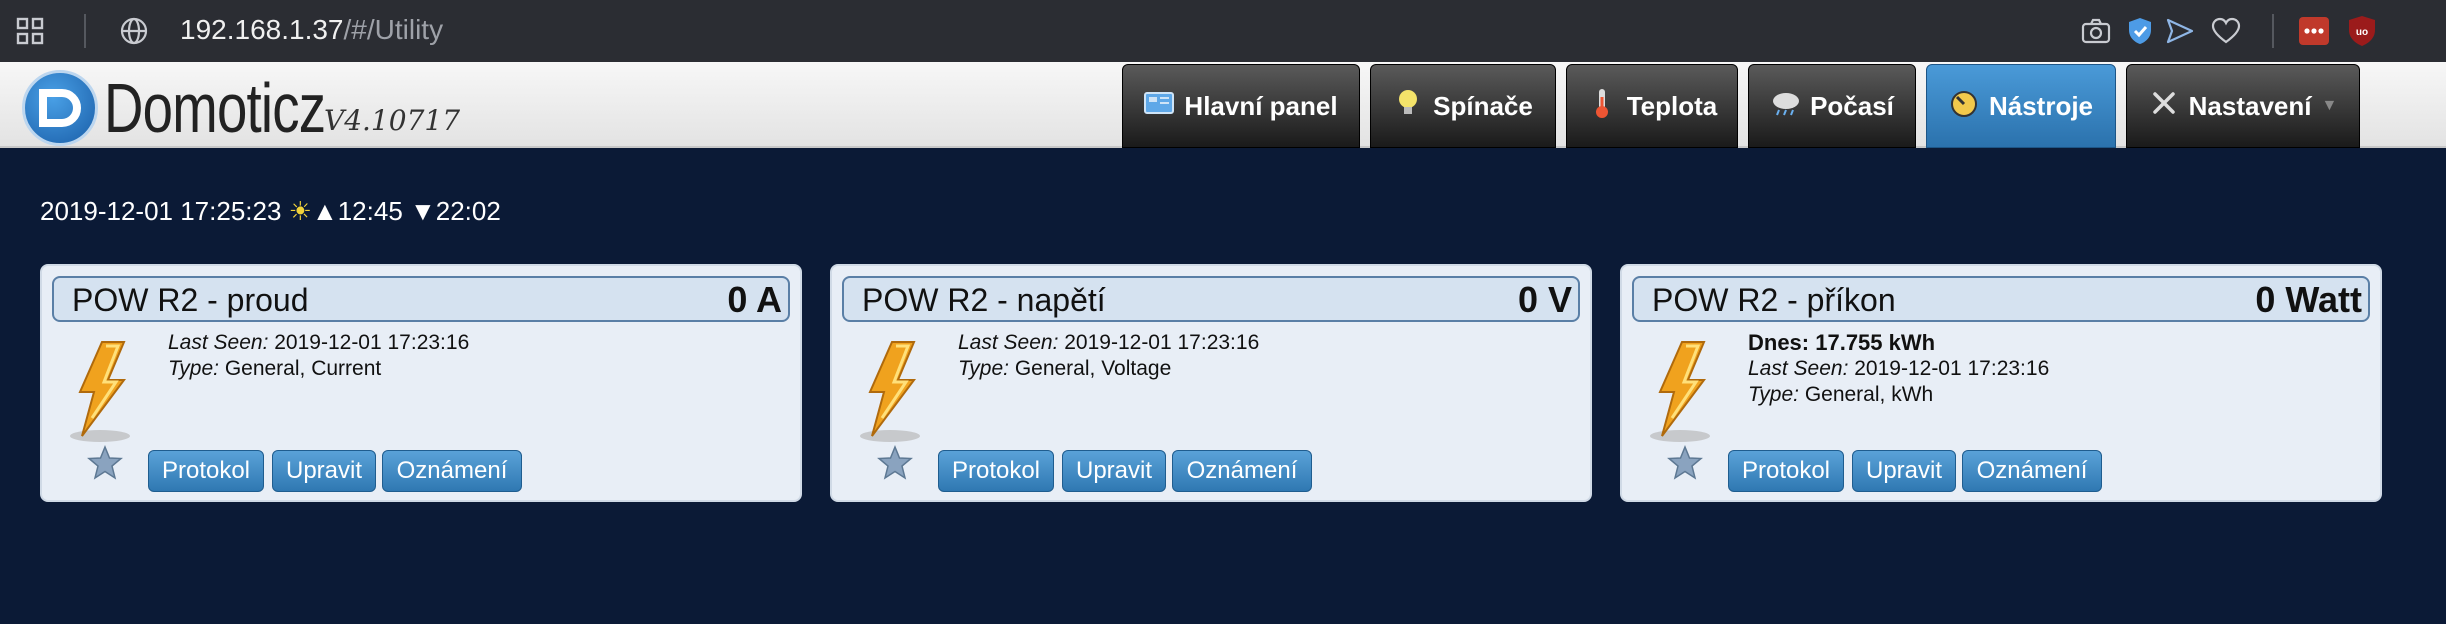 The image size is (2446, 624). What do you see at coordinates (2164, 106) in the screenshot?
I see `tools-icon` at bounding box center [2164, 106].